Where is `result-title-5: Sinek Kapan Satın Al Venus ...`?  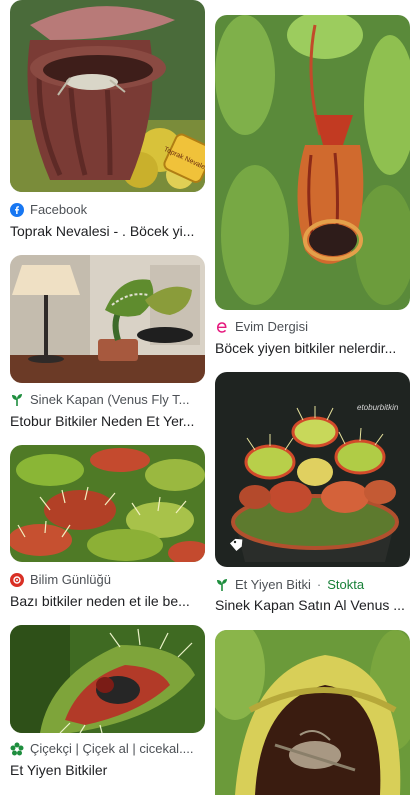
result-title-5: Sinek Kapan Satın Al Venus ... is located at coordinates (312, 605).